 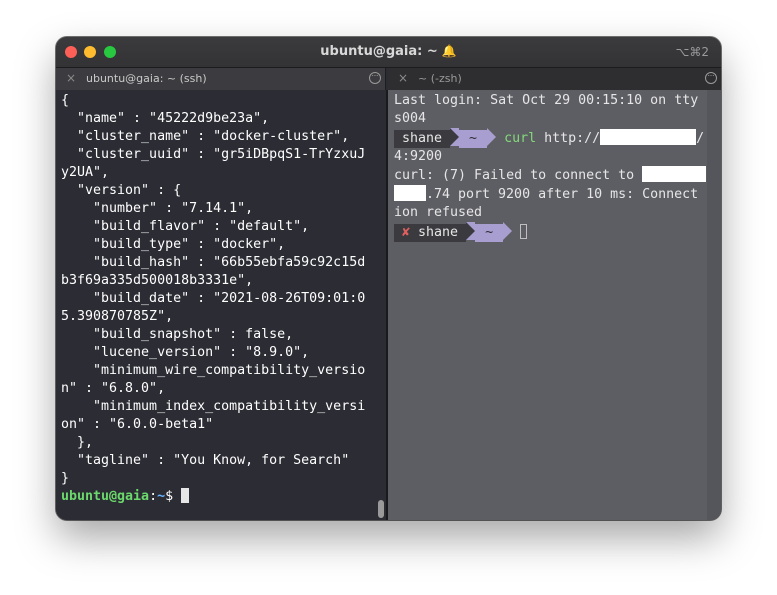 What do you see at coordinates (700, 138) in the screenshot?
I see `command-tail: /` at bounding box center [700, 138].